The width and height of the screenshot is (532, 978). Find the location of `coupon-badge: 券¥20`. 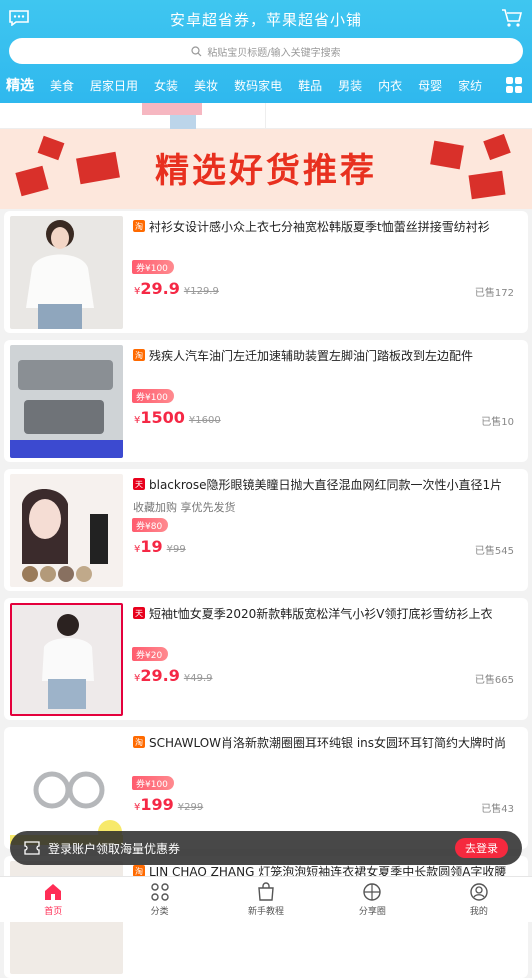

coupon-badge: 券¥20 is located at coordinates (150, 654).